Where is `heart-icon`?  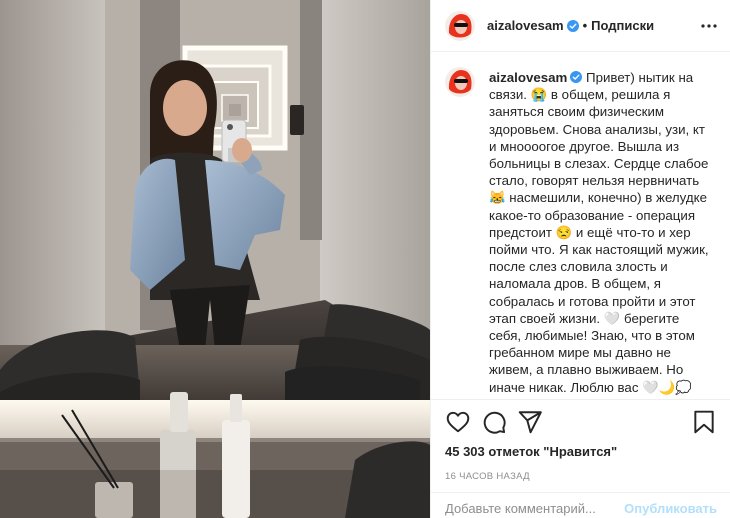 heart-icon is located at coordinates (458, 422).